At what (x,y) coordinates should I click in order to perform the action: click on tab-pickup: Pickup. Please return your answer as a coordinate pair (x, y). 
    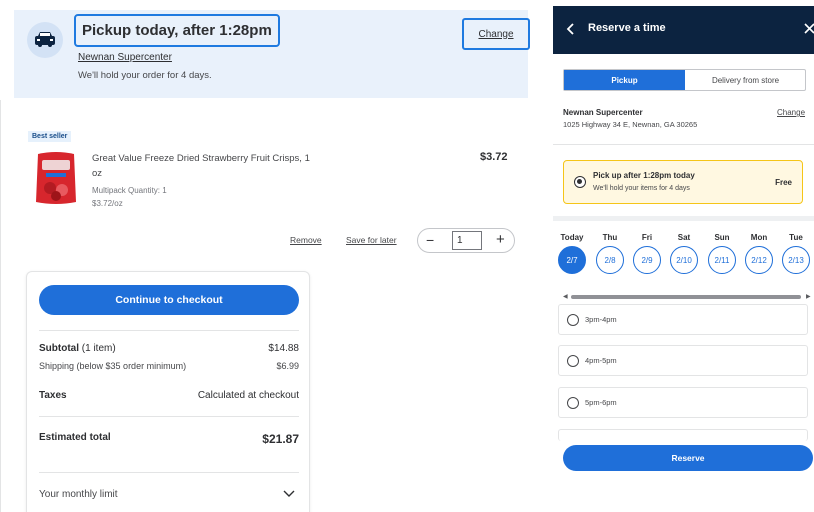
    Looking at the image, I should click on (624, 80).